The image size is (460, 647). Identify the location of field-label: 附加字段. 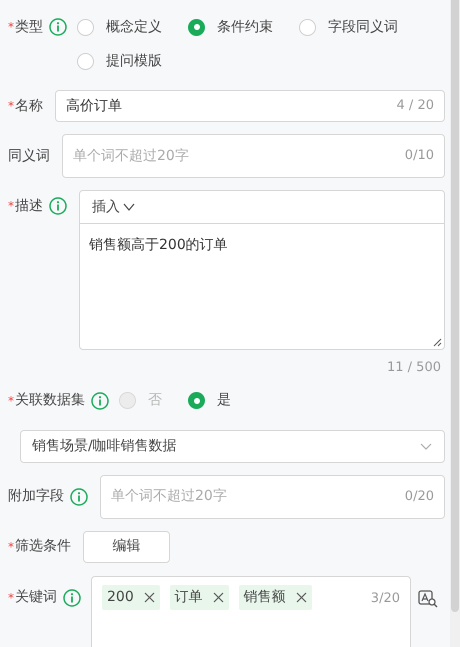
(36, 496).